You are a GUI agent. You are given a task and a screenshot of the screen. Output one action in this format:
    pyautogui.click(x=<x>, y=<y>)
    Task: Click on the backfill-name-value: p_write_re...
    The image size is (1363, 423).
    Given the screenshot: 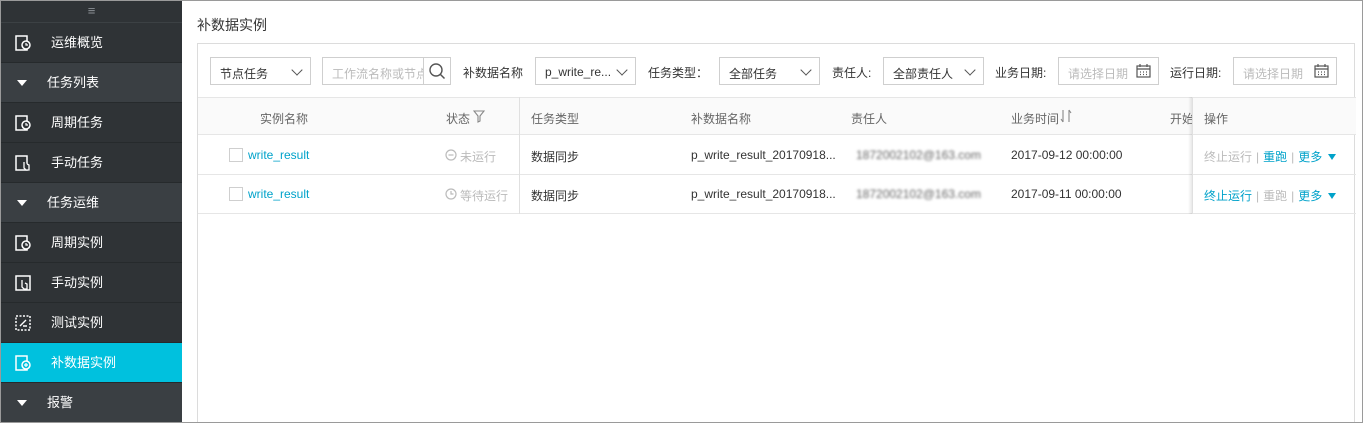 What is the action you would take?
    pyautogui.click(x=578, y=72)
    